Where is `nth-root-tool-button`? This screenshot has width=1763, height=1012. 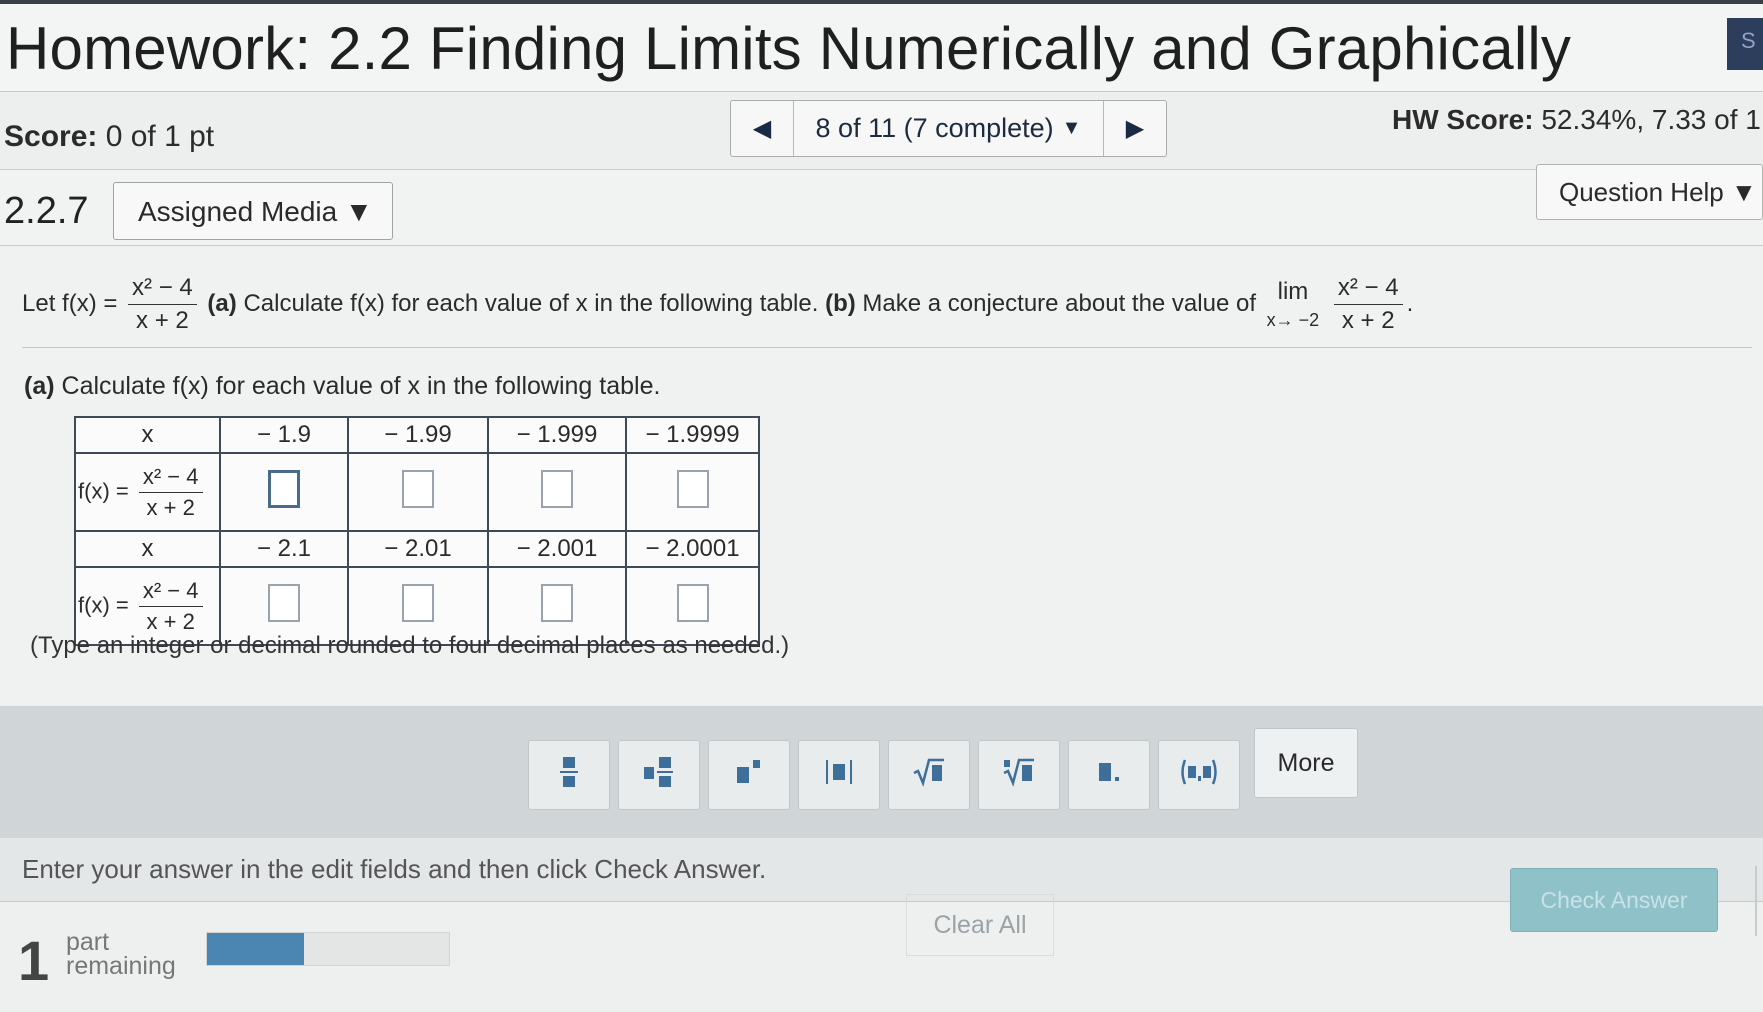
nth-root-tool-button is located at coordinates (1019, 775).